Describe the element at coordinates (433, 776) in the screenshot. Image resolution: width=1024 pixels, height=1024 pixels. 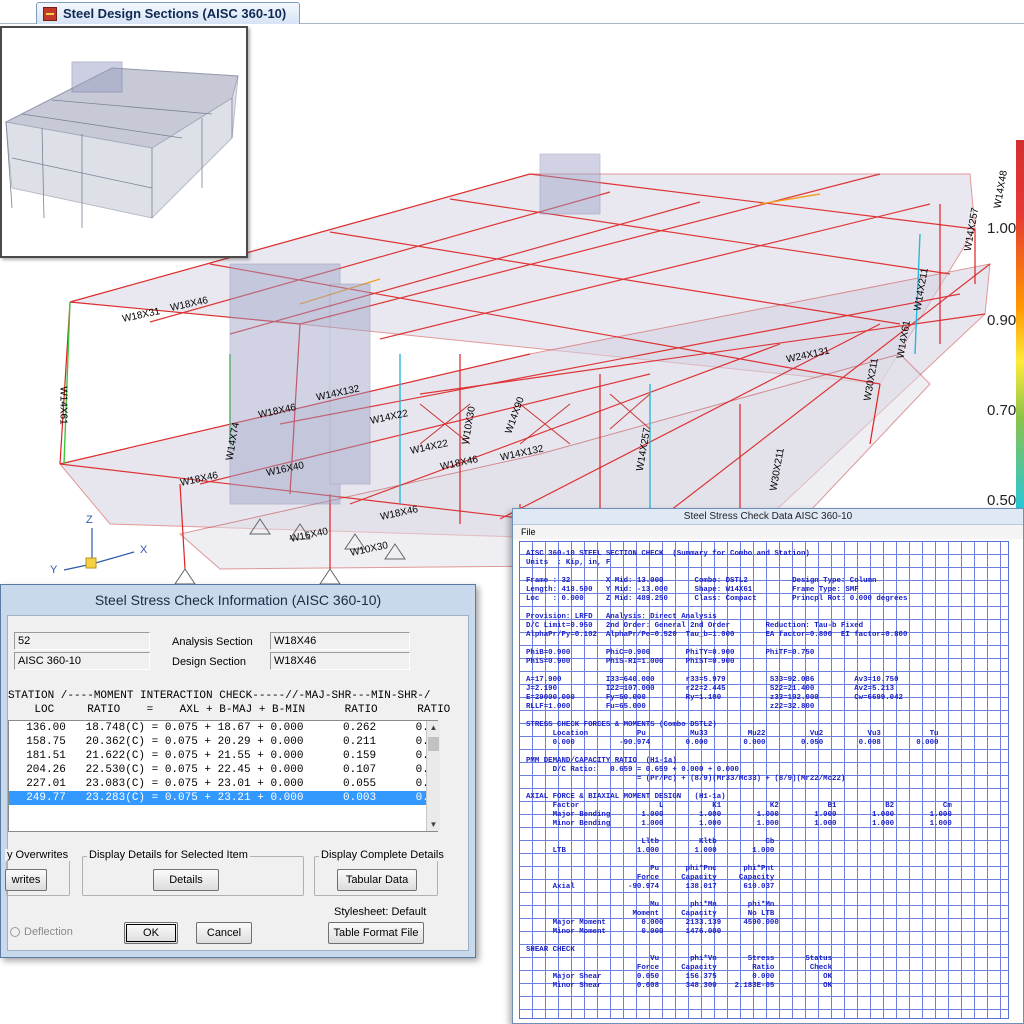
I see `list-scrollbar: ▲ ▼` at that location.